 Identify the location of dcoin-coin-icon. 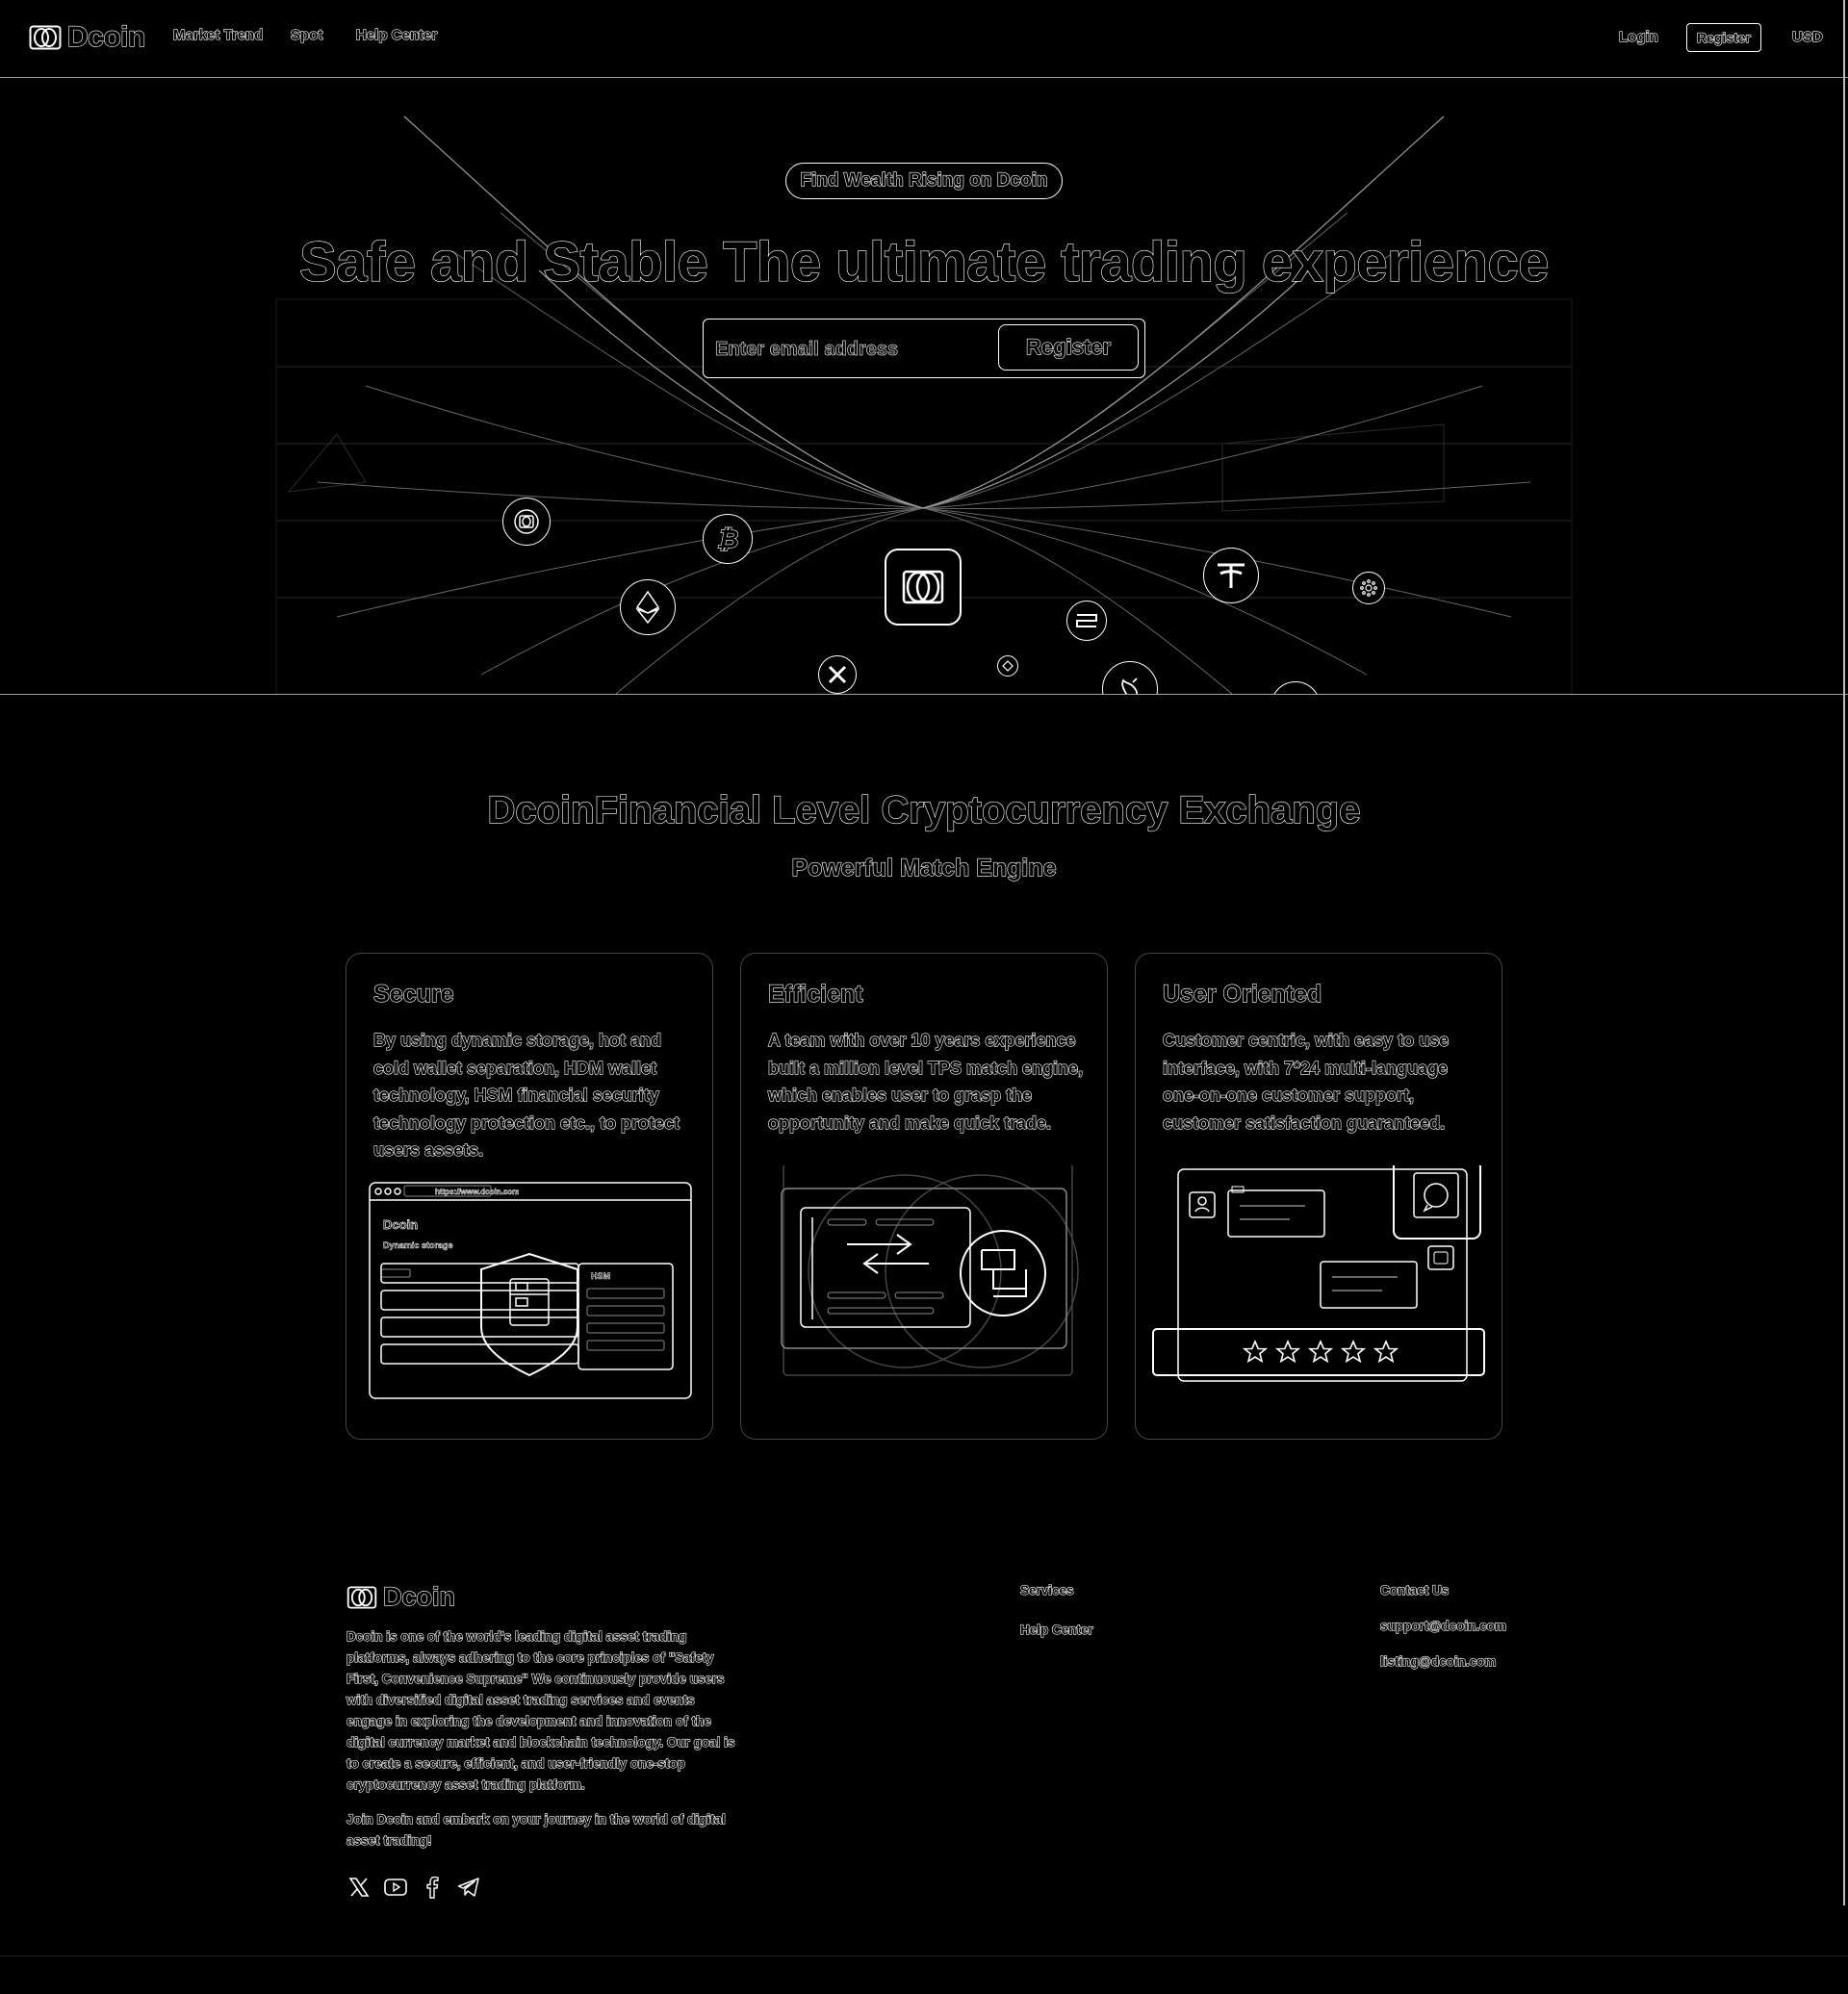
(526, 522).